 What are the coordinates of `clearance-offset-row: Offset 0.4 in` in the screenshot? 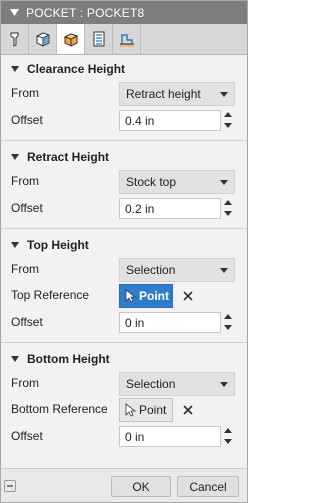 It's located at (124, 121).